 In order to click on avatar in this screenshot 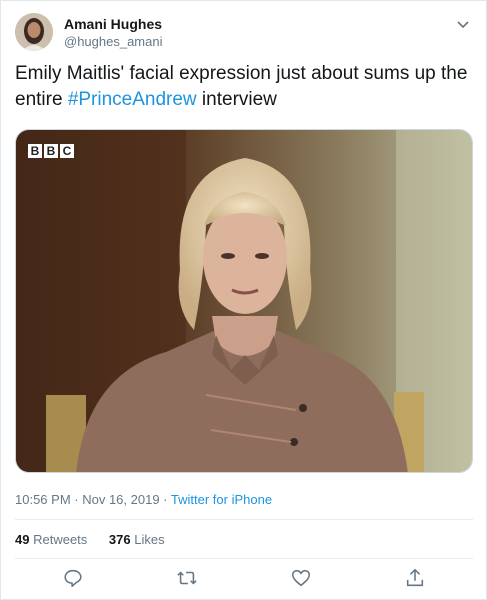, I will do `click(34, 32)`.